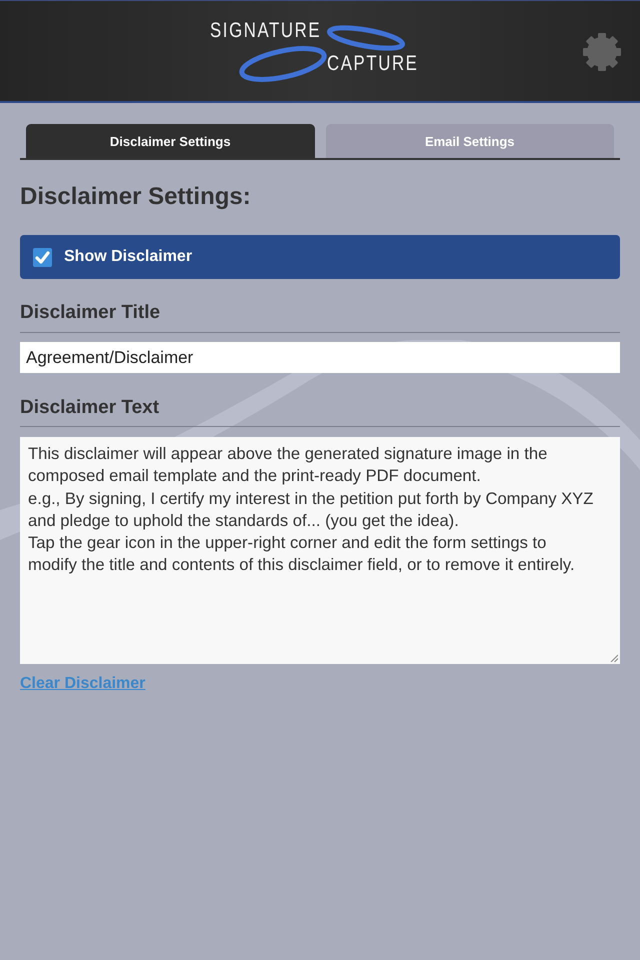 Image resolution: width=640 pixels, height=960 pixels. Describe the element at coordinates (320, 357) in the screenshot. I see `title-input-field: Agreement/Disclaimer` at that location.